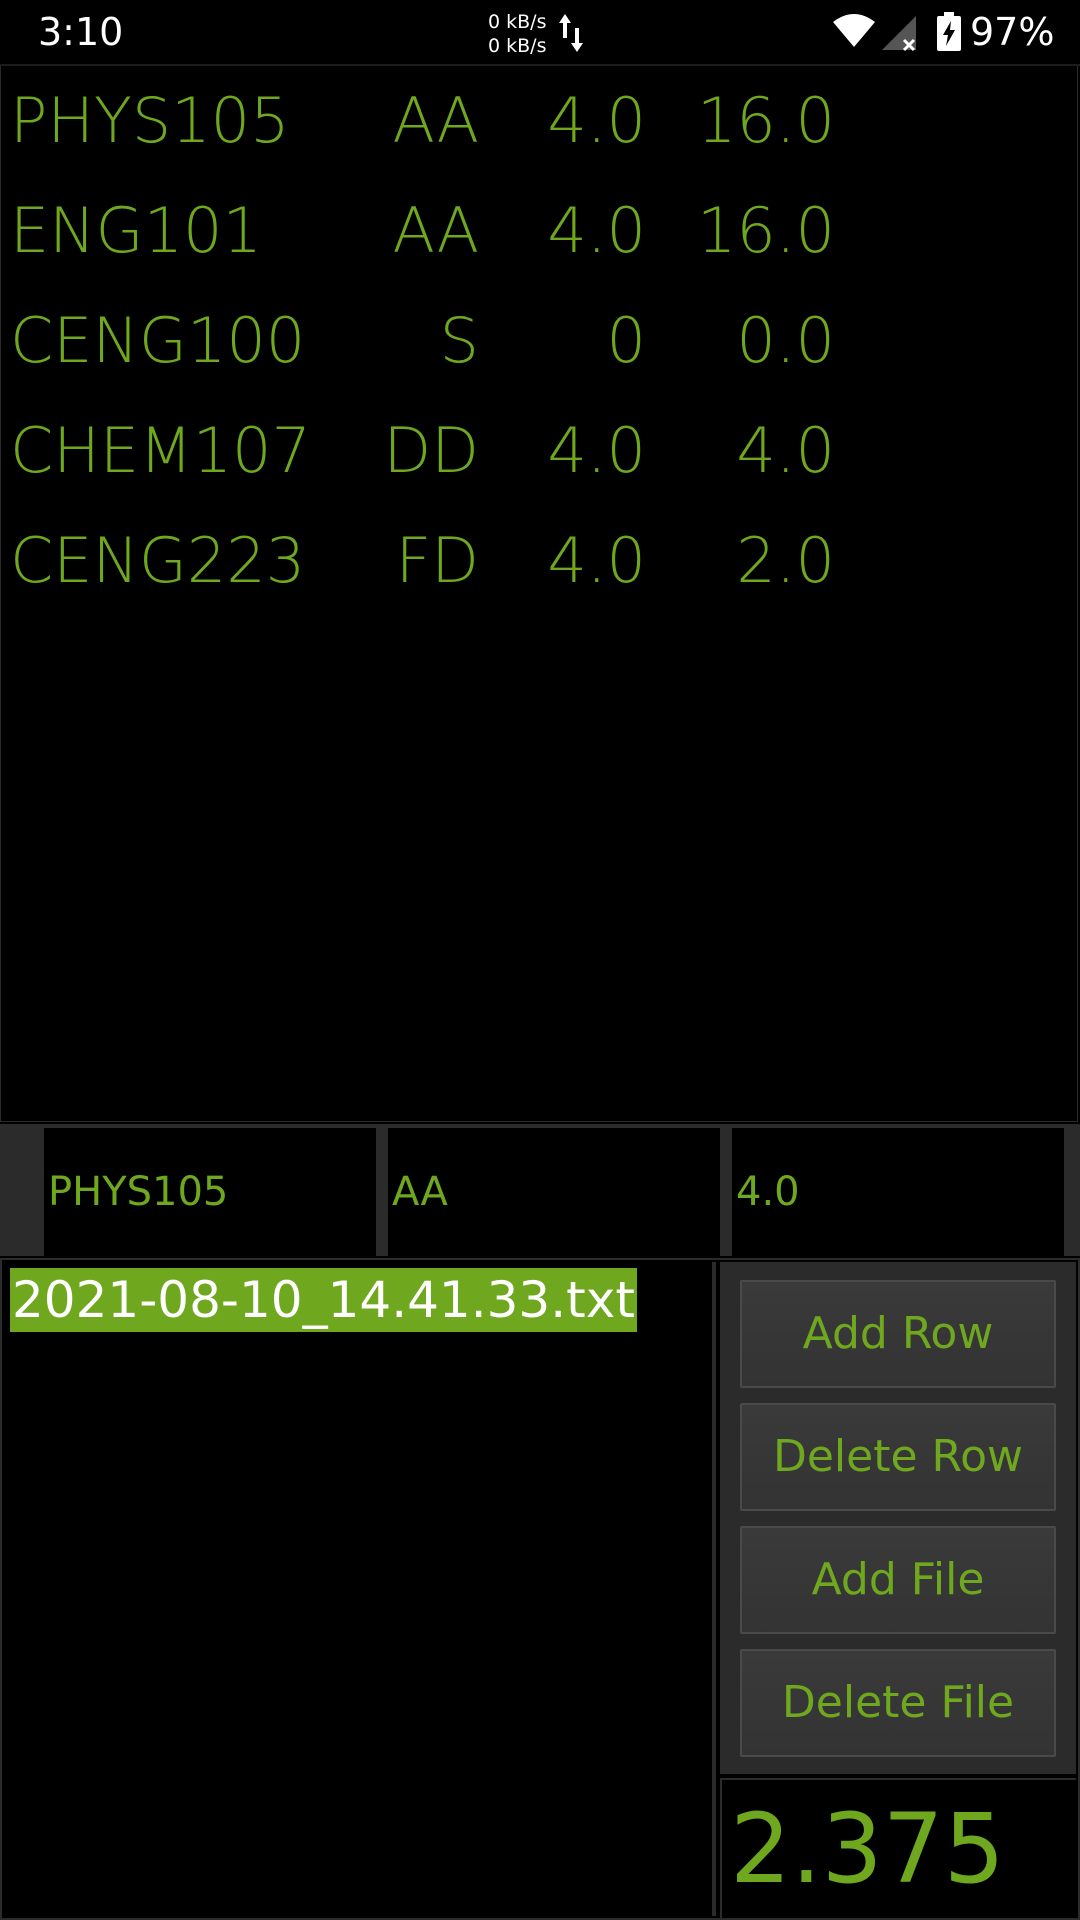 Image resolution: width=1080 pixels, height=1920 pixels. Describe the element at coordinates (437, 560) in the screenshot. I see `letter-grade: FD` at that location.